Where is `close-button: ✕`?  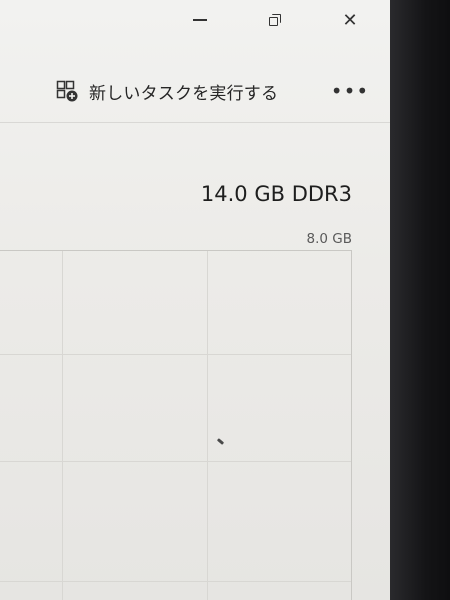
close-button: ✕ is located at coordinates (350, 20).